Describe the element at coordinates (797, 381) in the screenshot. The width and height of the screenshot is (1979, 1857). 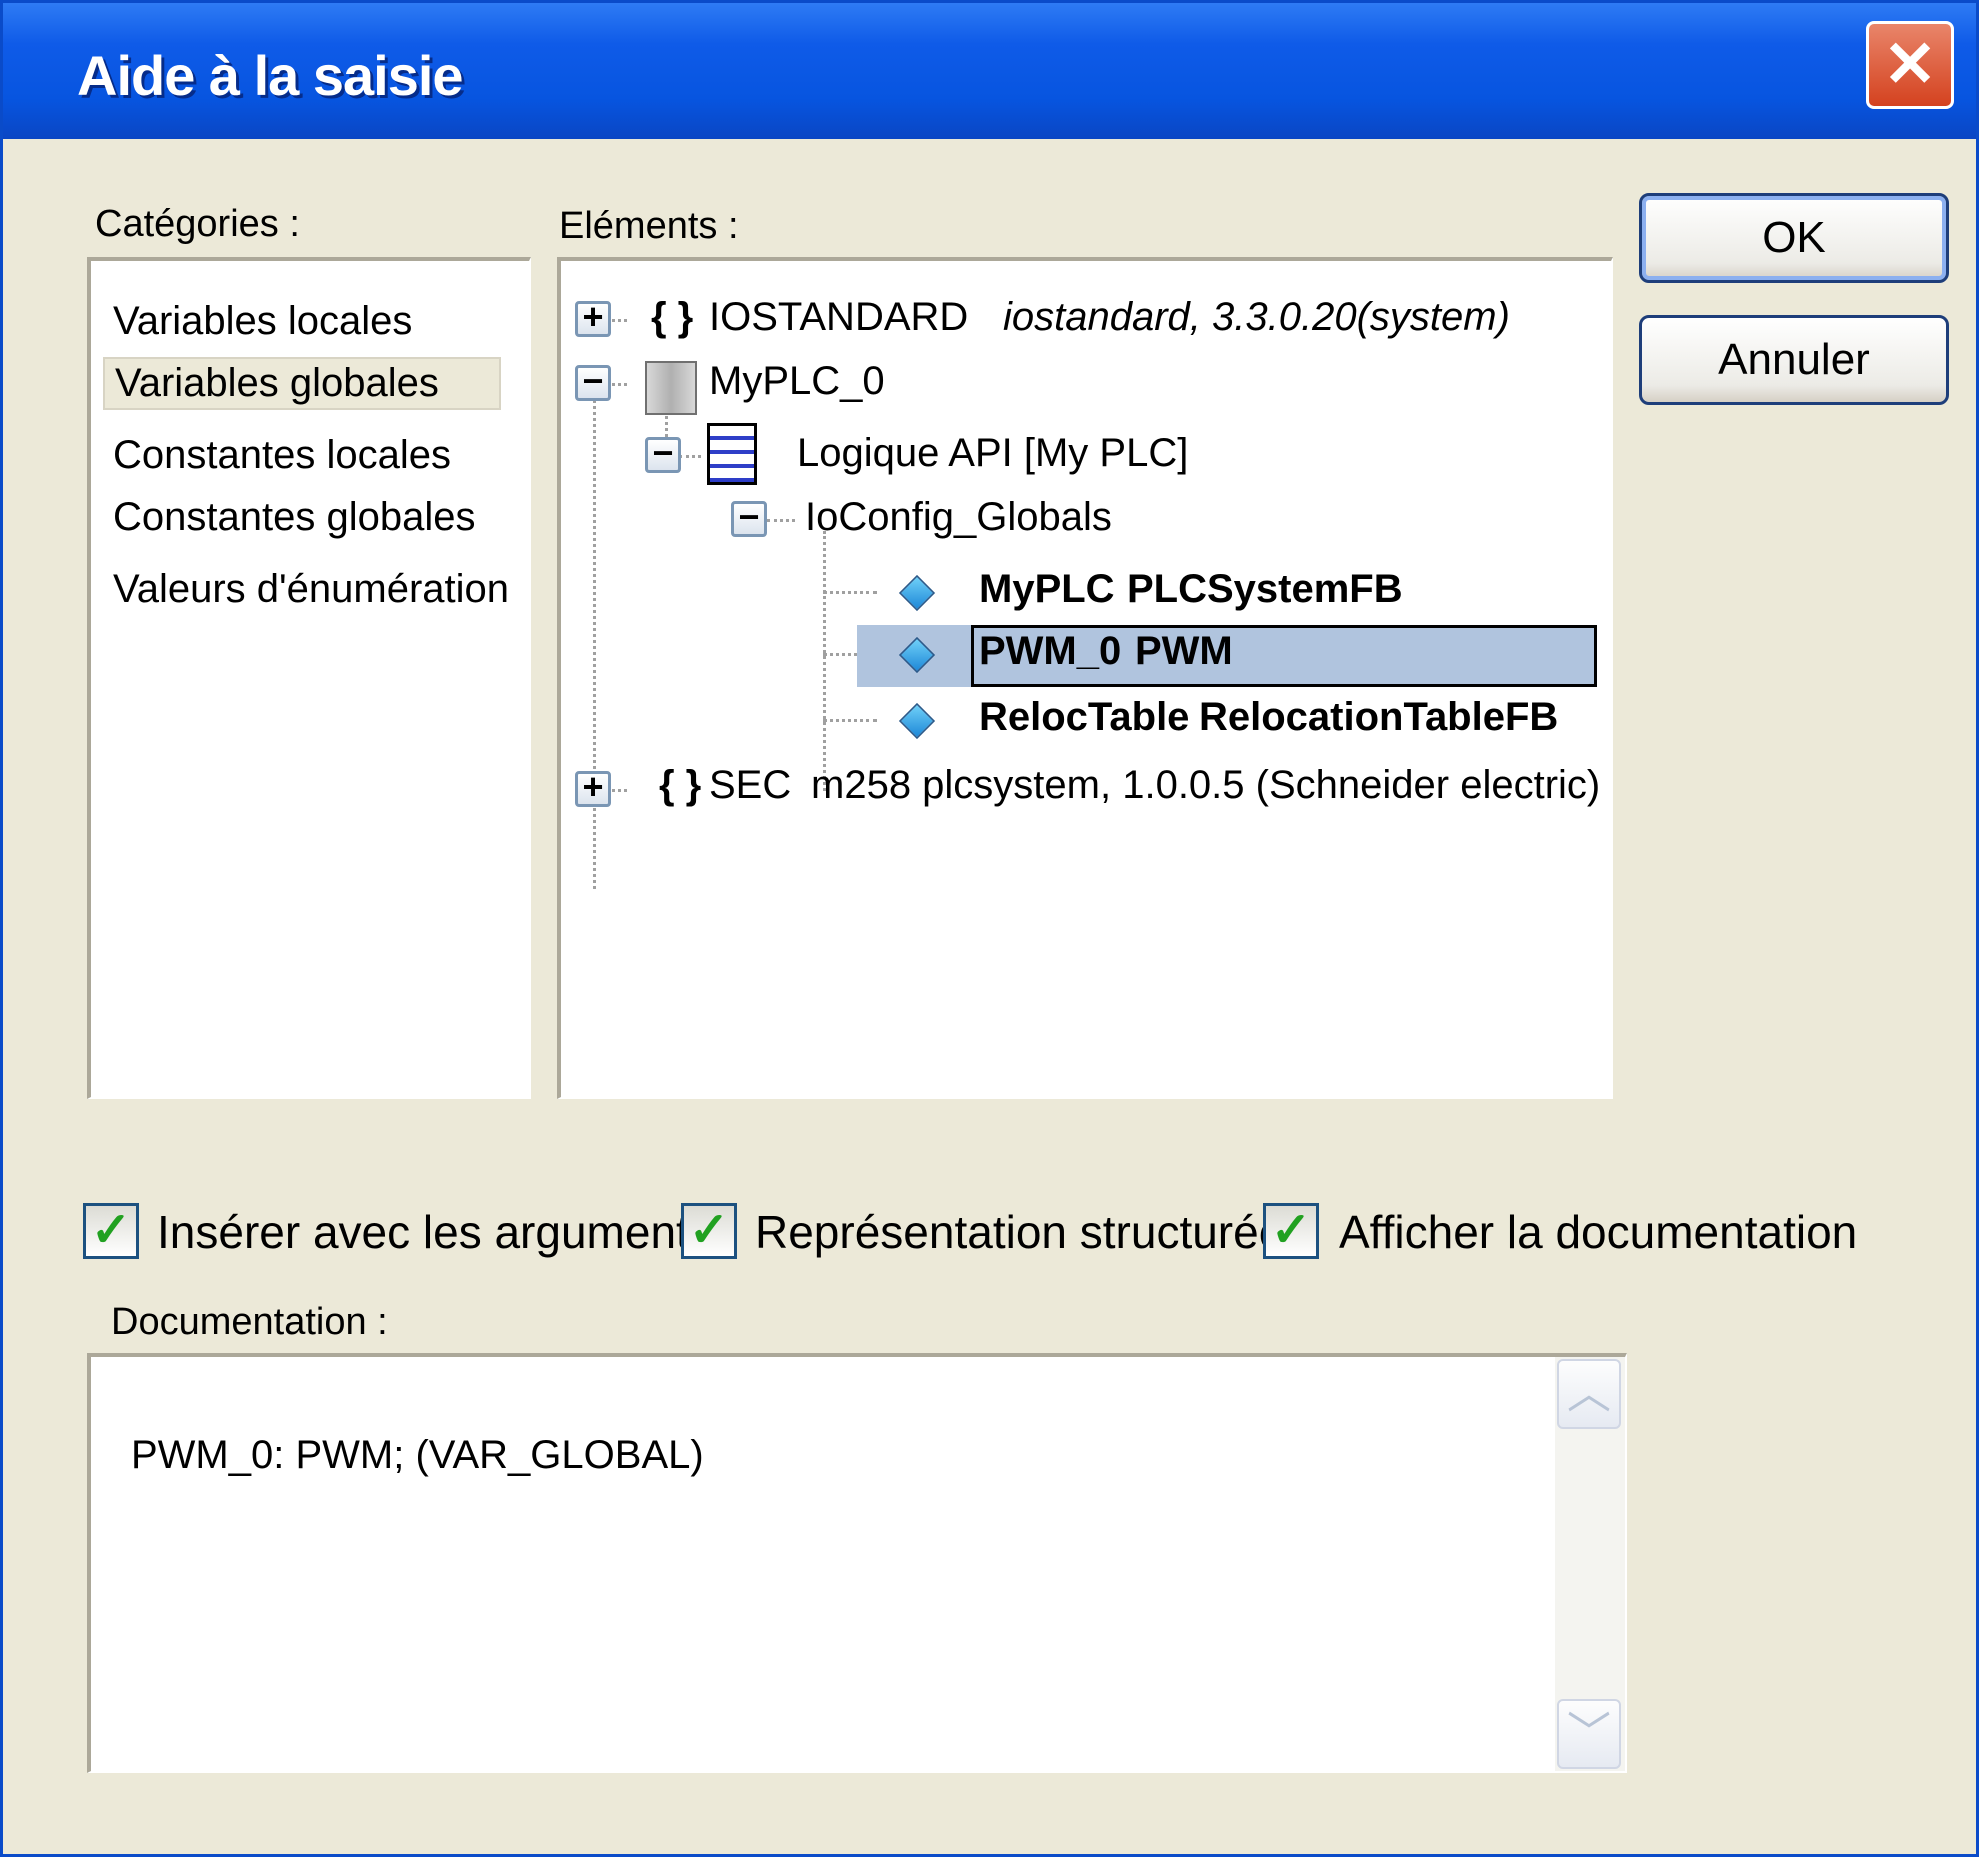
I see `tree-item-myplc0: MyPLC_0` at that location.